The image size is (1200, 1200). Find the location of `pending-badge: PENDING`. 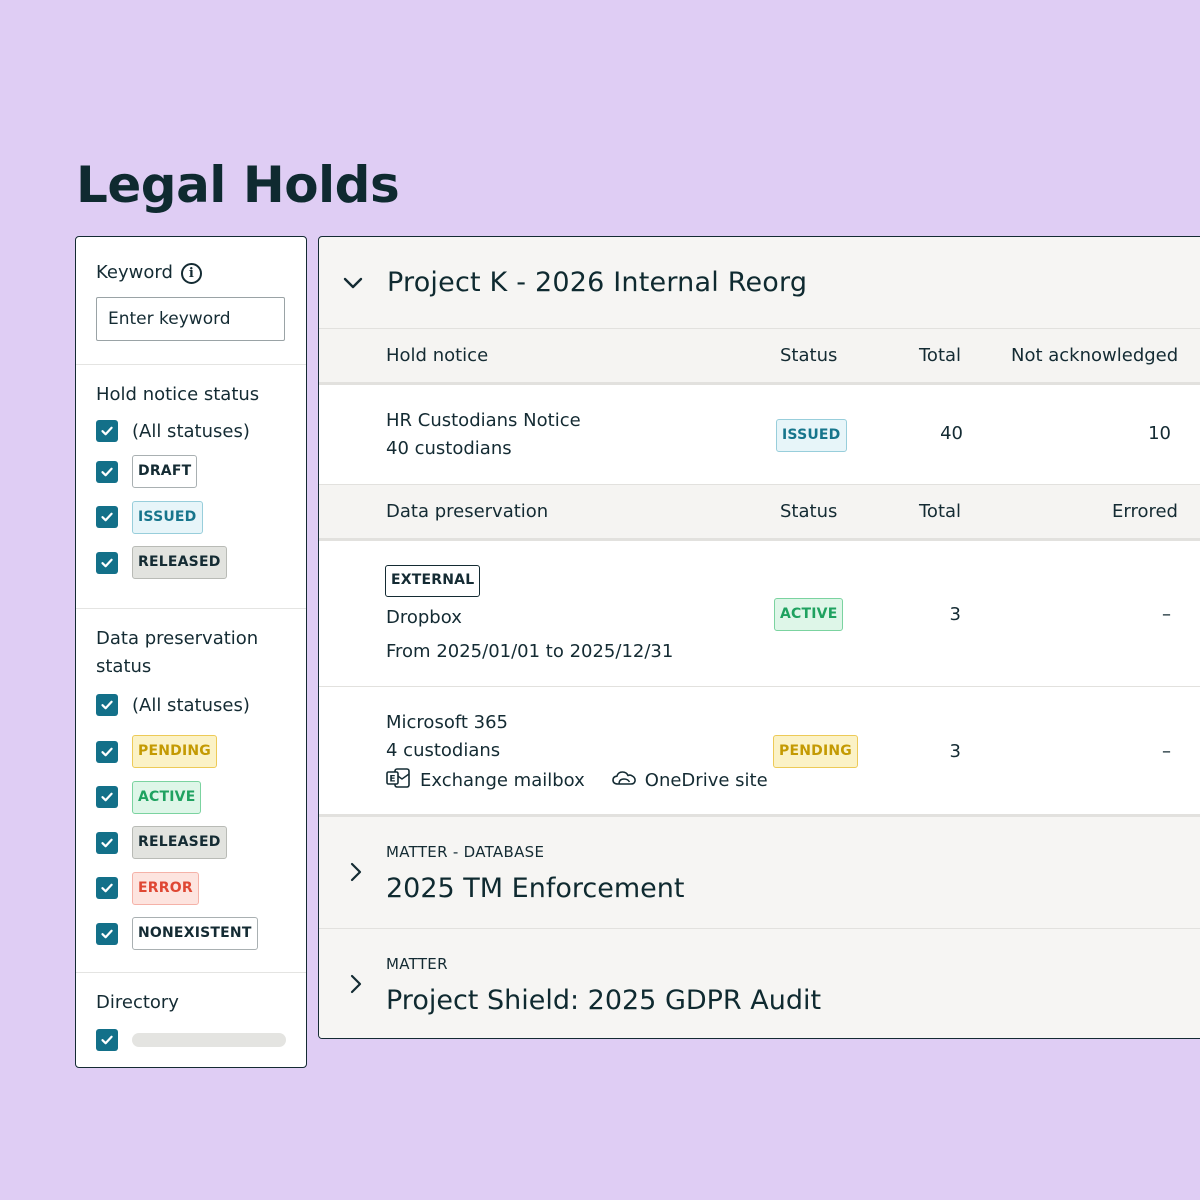

pending-badge: PENDING is located at coordinates (174, 752).